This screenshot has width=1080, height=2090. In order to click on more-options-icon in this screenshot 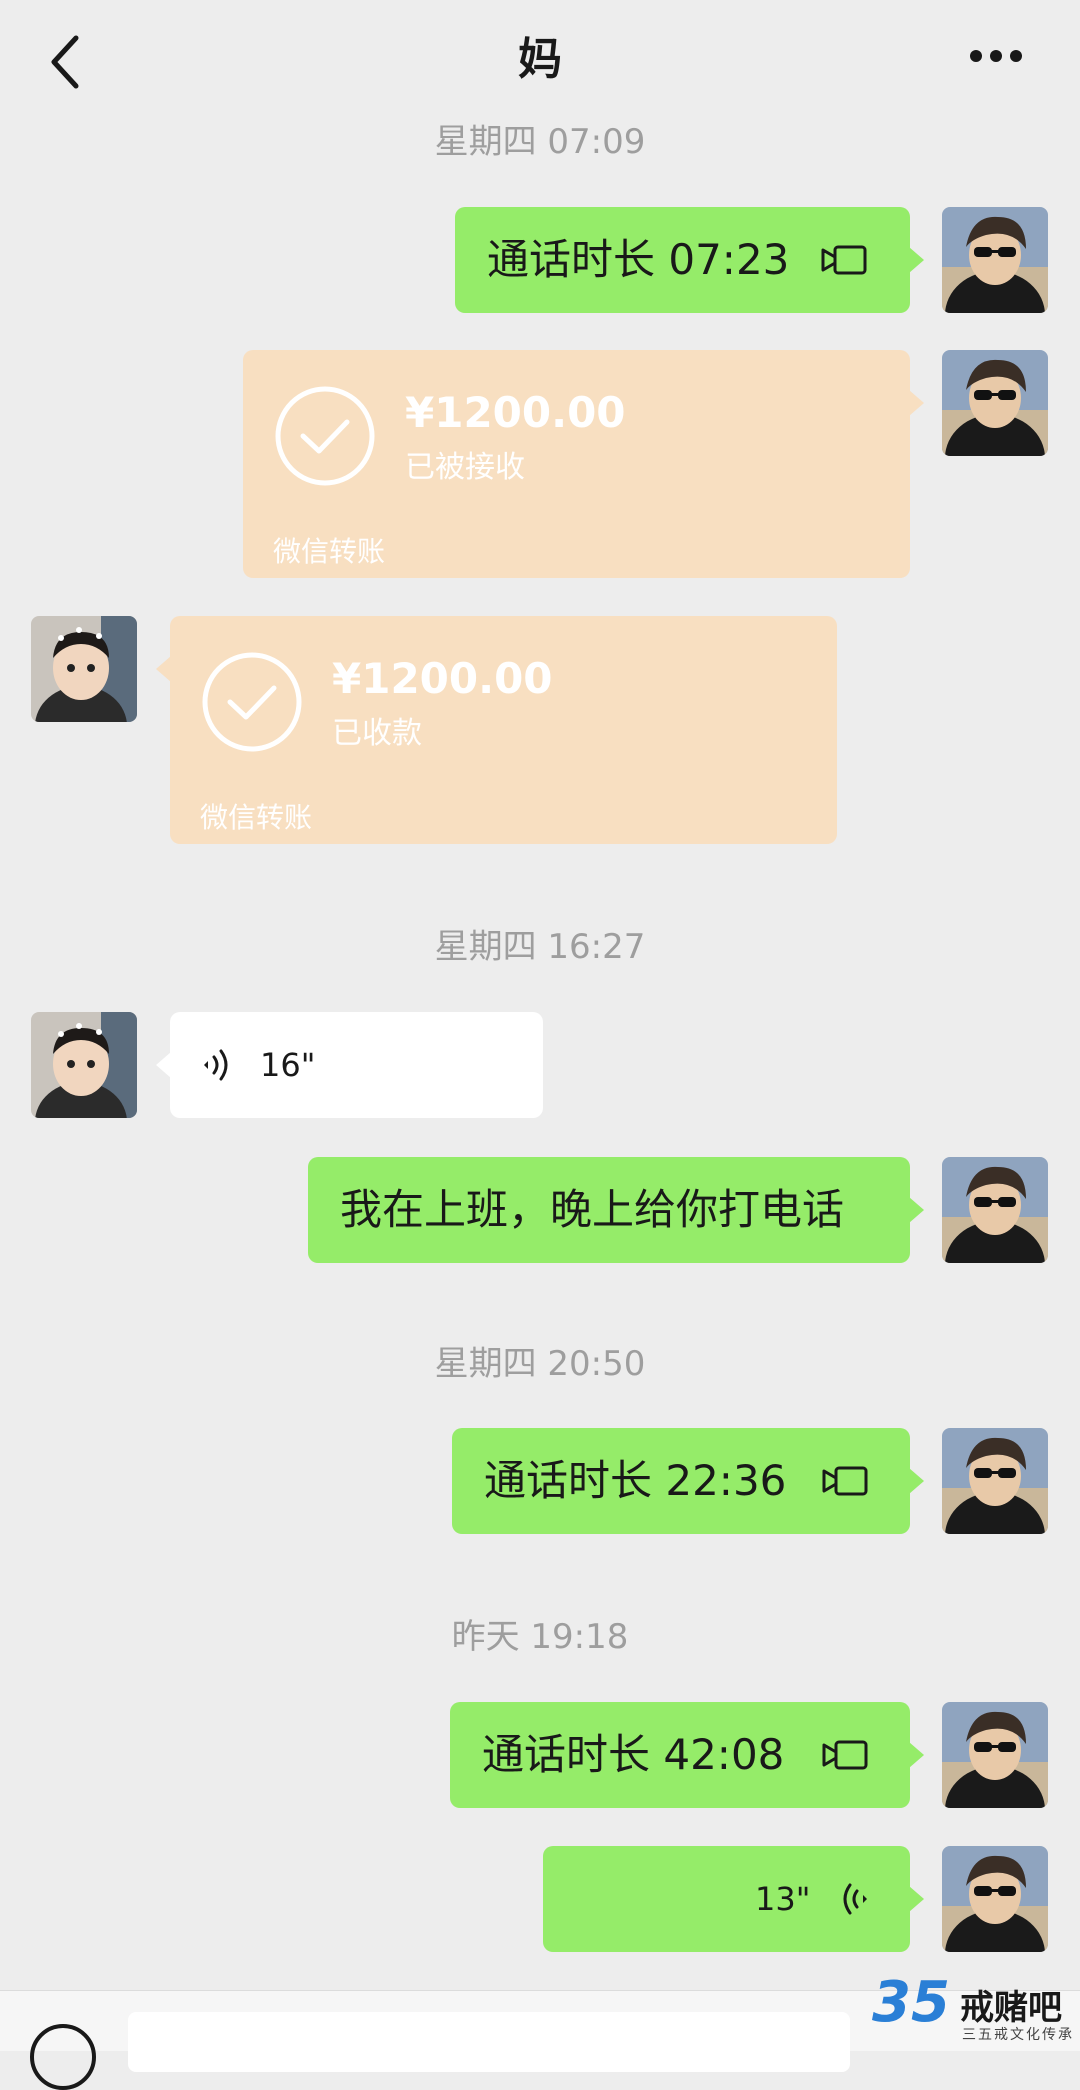, I will do `click(996, 57)`.